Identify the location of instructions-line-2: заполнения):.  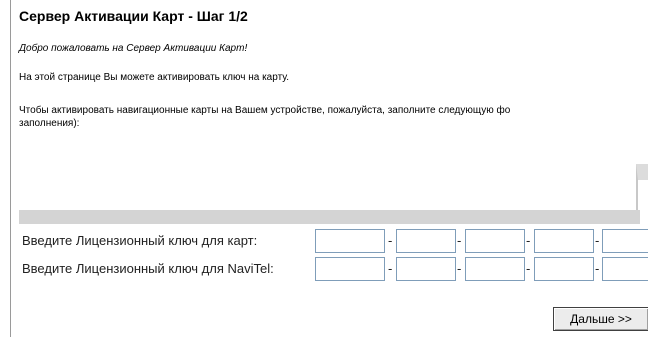
(49, 123).